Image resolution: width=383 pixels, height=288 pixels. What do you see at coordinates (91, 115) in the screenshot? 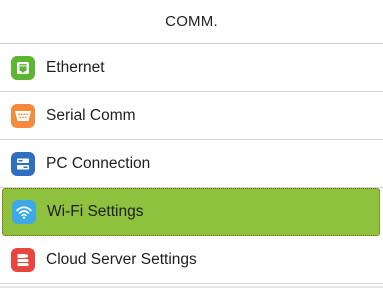
I see `menu-item-label: Serial Comm` at bounding box center [91, 115].